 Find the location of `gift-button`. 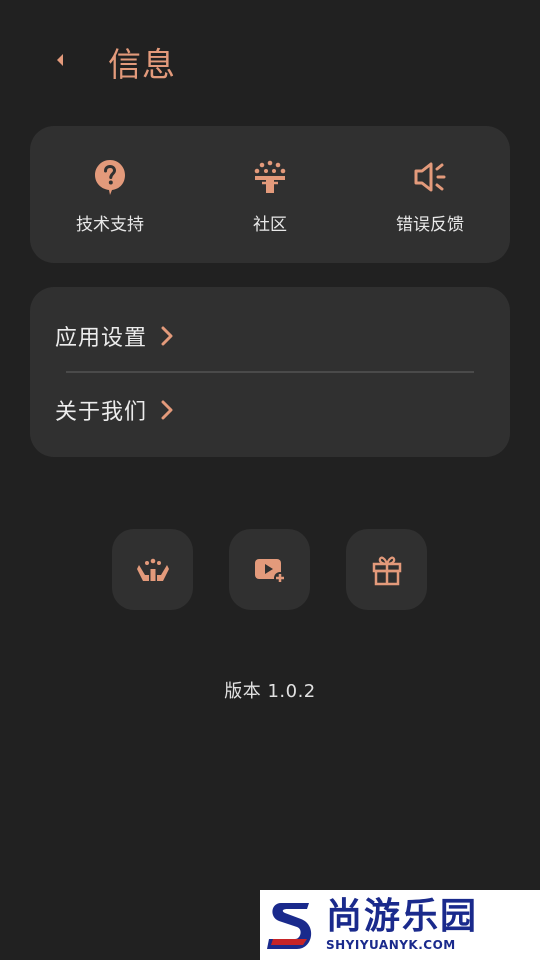

gift-button is located at coordinates (386, 569).